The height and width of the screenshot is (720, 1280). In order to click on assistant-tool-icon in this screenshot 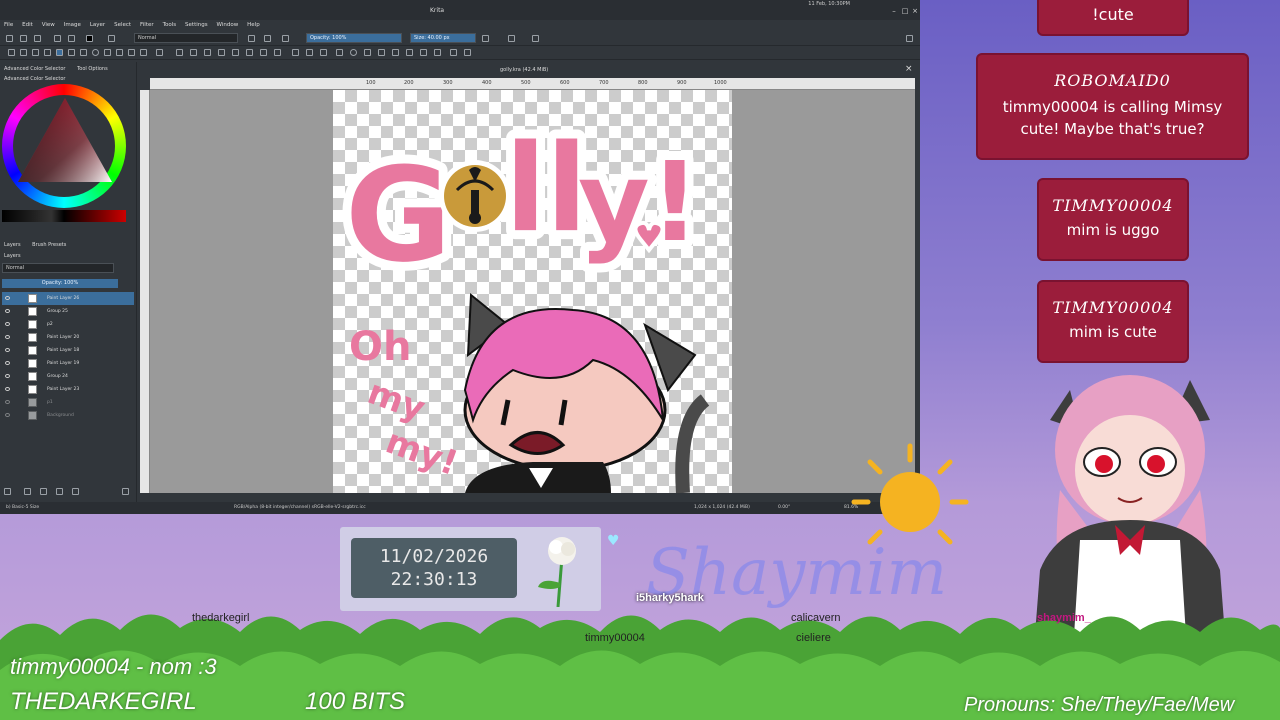, I will do `click(295, 52)`.